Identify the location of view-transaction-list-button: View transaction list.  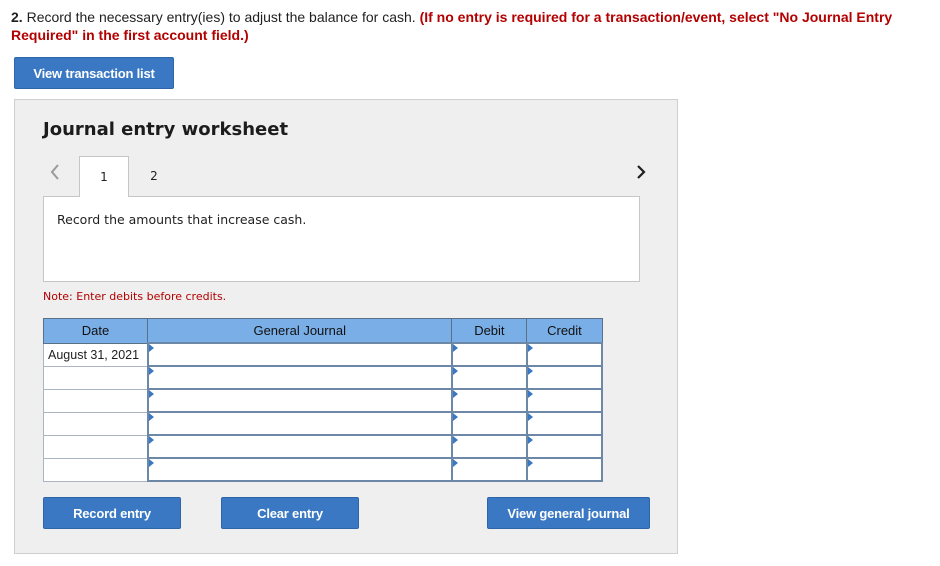
(94, 73).